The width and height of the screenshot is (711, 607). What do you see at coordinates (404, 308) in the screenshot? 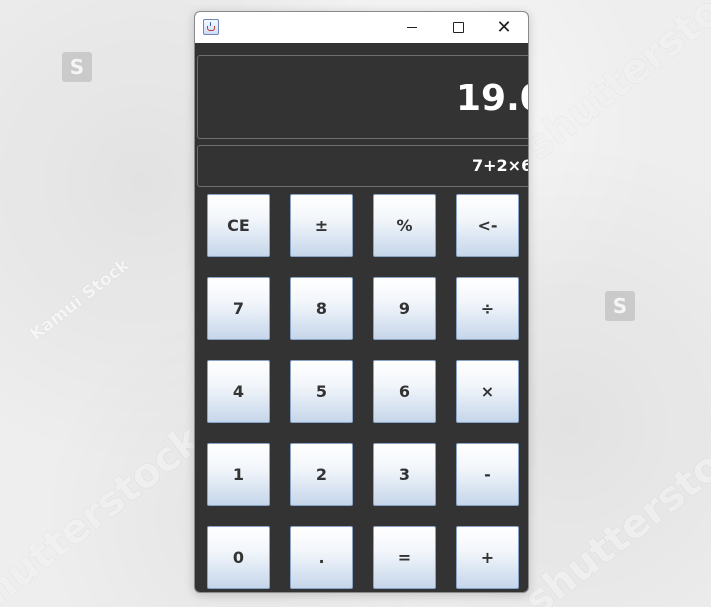
I see `digit-9-button: 9` at bounding box center [404, 308].